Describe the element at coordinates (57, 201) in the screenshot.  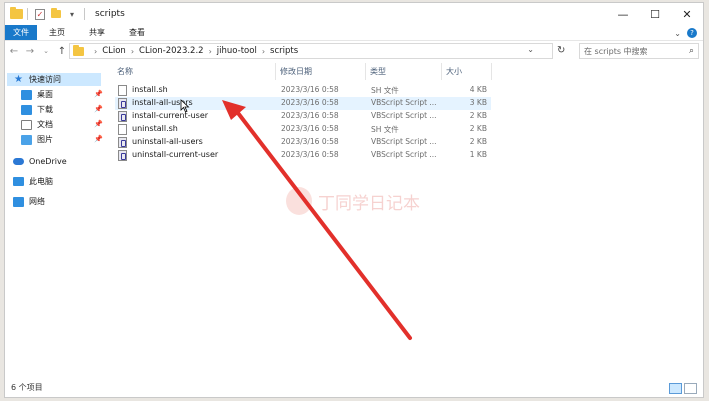
I see `sidebar-item-network: 网络` at that location.